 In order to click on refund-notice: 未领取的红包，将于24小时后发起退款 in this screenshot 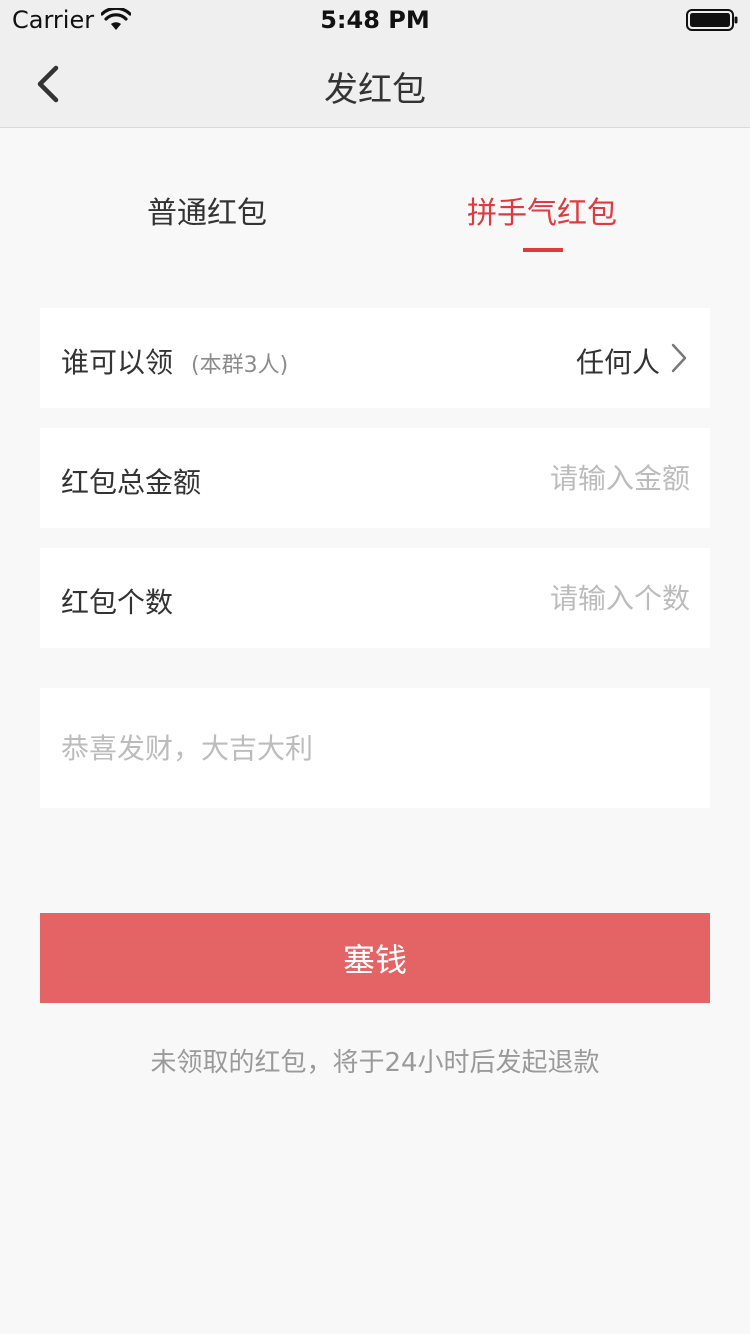, I will do `click(375, 1063)`.